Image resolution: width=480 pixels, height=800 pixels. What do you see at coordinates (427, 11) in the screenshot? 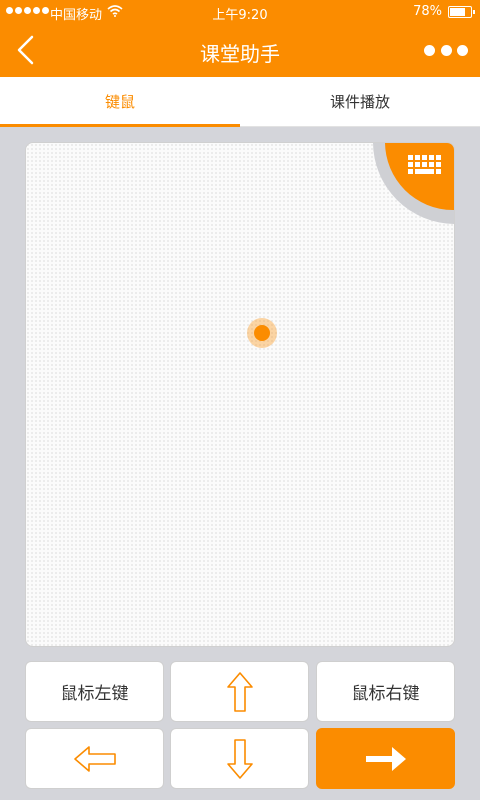
I see `battery-percent: 78%` at bounding box center [427, 11].